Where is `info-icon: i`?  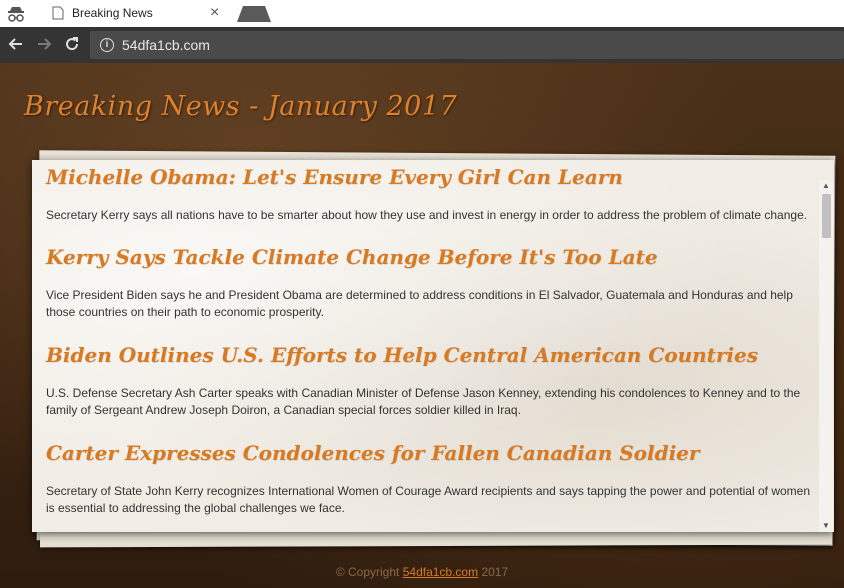
info-icon: i is located at coordinates (107, 45).